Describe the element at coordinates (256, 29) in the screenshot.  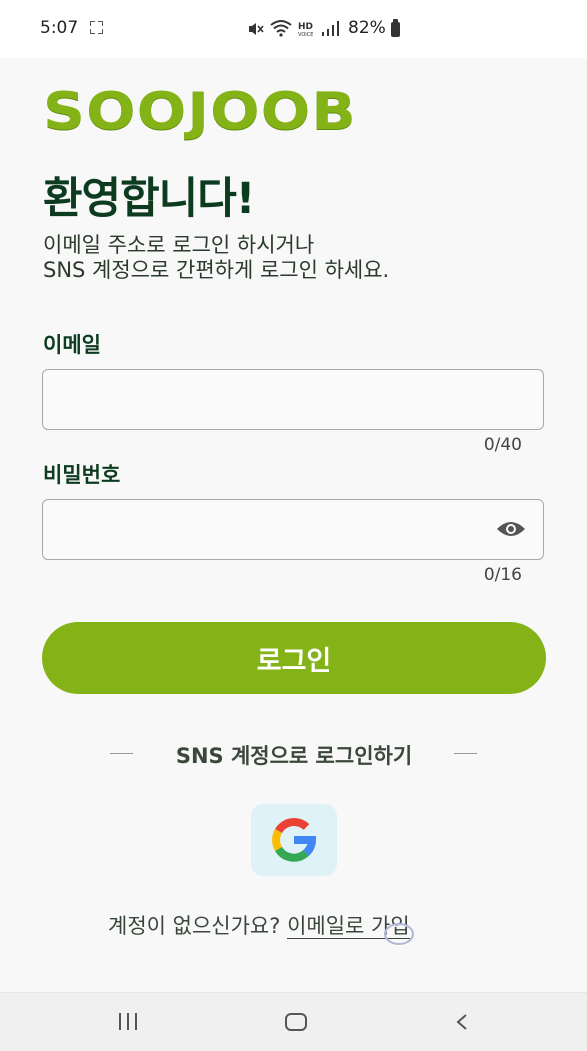
I see `mute-icon` at that location.